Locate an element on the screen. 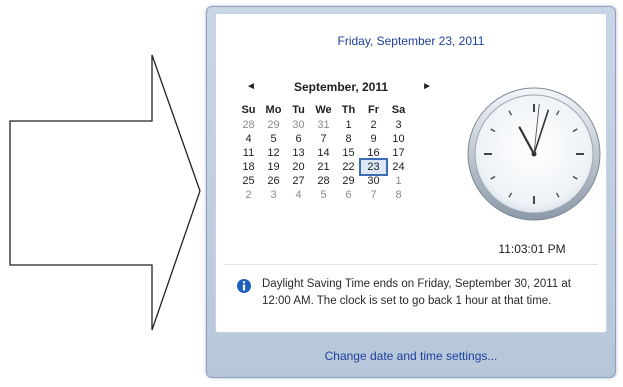 This screenshot has width=623, height=387. calendar-nav: ◄ September, 2011 ► is located at coordinates (341, 91).